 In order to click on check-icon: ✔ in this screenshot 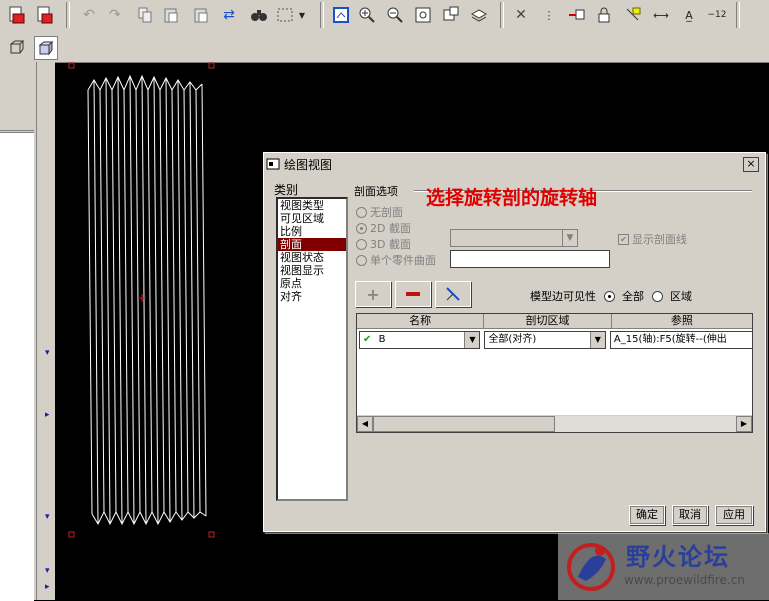, I will do `click(367, 339)`.